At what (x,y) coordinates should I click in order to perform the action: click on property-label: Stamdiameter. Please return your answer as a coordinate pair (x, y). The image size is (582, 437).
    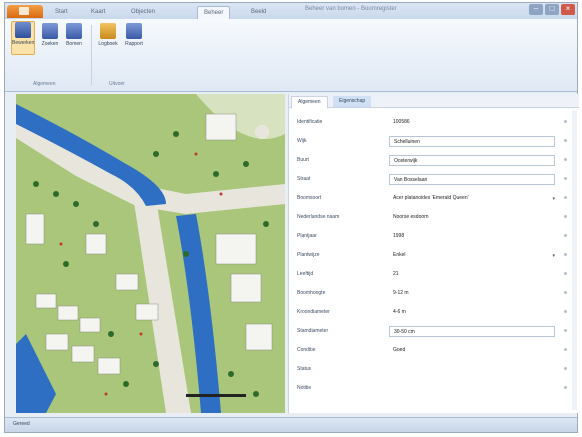
    Looking at the image, I should click on (313, 331).